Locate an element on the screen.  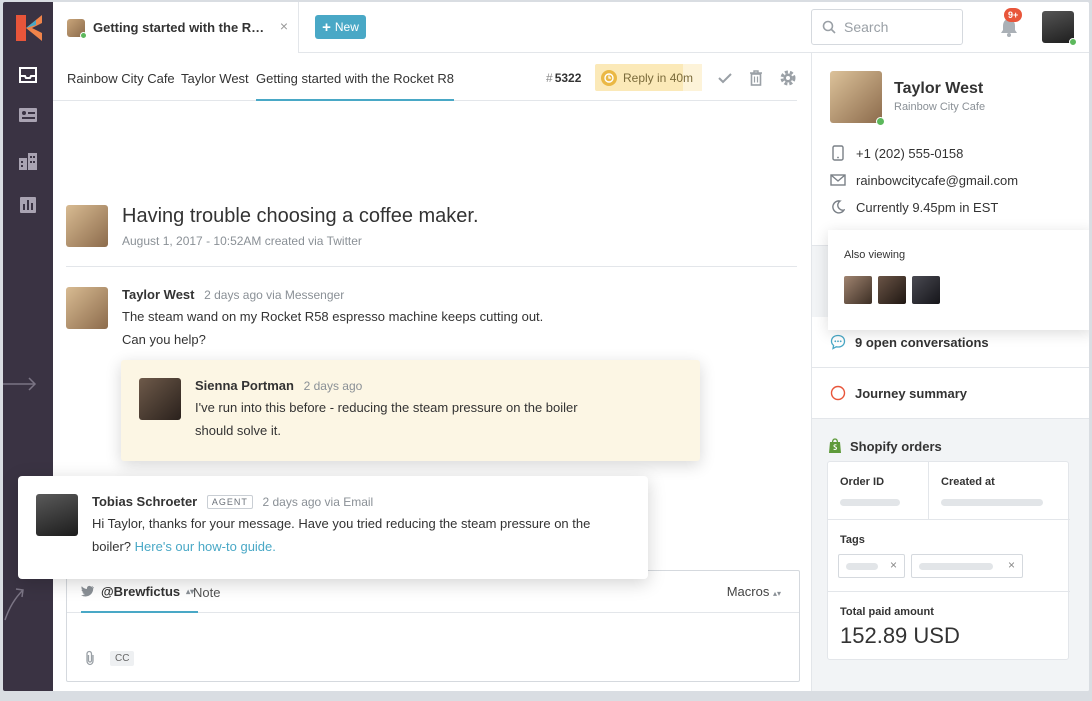
twitter-icon is located at coordinates (87, 591).